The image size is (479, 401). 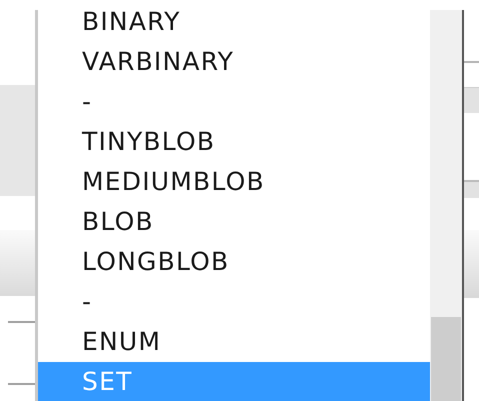 What do you see at coordinates (234, 26) in the screenshot?
I see `dropdown-item: BINARY` at bounding box center [234, 26].